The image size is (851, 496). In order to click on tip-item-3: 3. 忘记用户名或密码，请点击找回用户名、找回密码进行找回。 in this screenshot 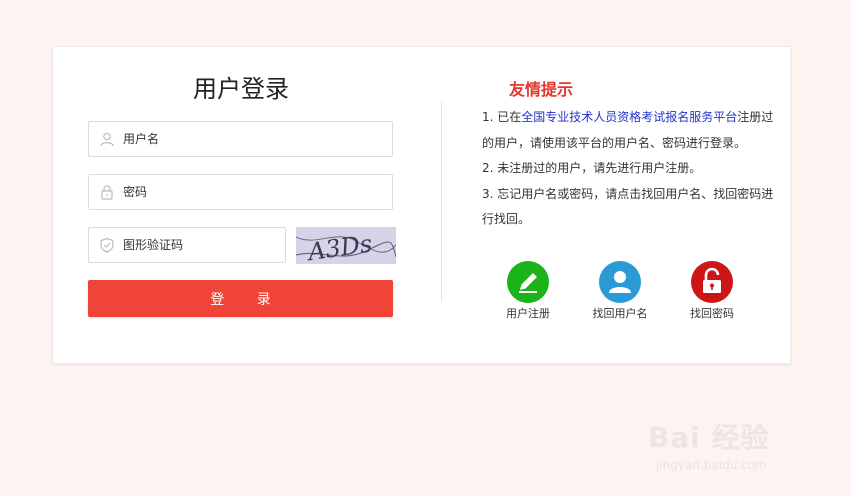, I will do `click(628, 206)`.